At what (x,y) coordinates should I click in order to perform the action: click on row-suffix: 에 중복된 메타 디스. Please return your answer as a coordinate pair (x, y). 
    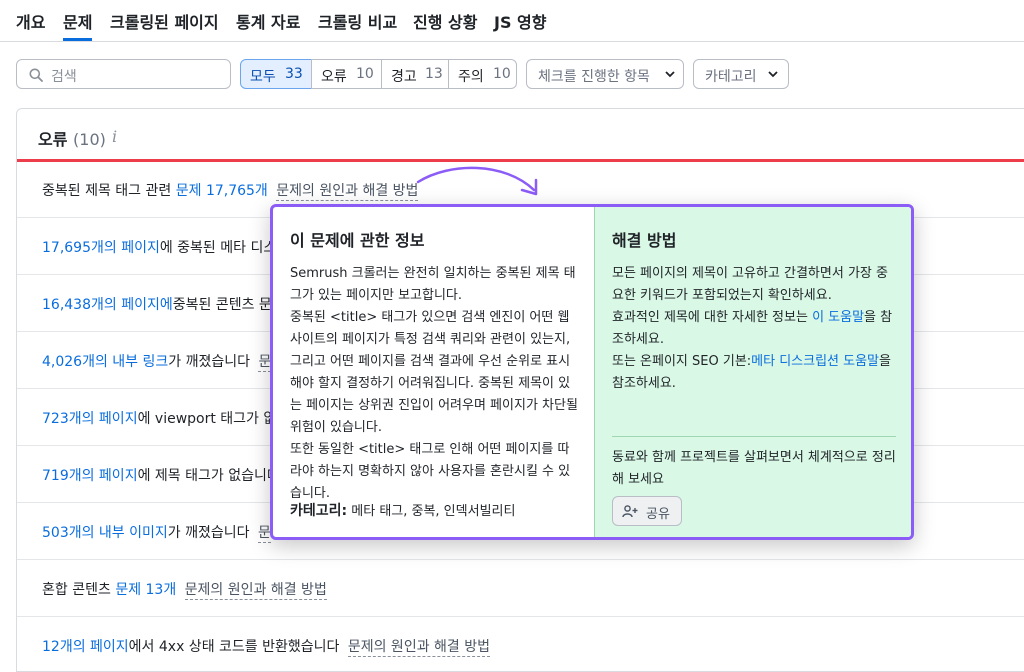
    Looking at the image, I should click on (218, 248).